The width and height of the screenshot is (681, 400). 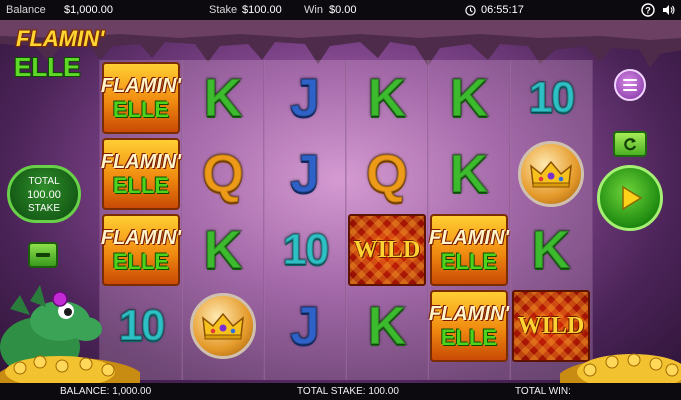 What do you see at coordinates (26, 10) in the screenshot?
I see `balance-label: Balance` at bounding box center [26, 10].